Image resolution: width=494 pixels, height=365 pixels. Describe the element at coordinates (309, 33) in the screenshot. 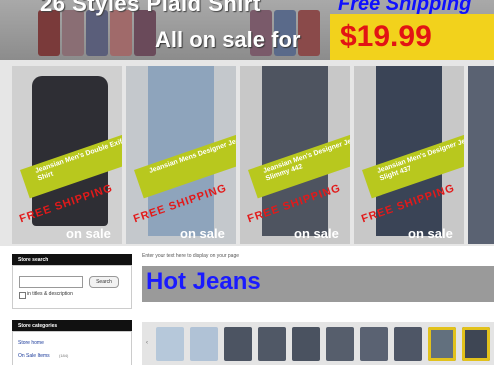

I see `plaid-shirt-image` at that location.